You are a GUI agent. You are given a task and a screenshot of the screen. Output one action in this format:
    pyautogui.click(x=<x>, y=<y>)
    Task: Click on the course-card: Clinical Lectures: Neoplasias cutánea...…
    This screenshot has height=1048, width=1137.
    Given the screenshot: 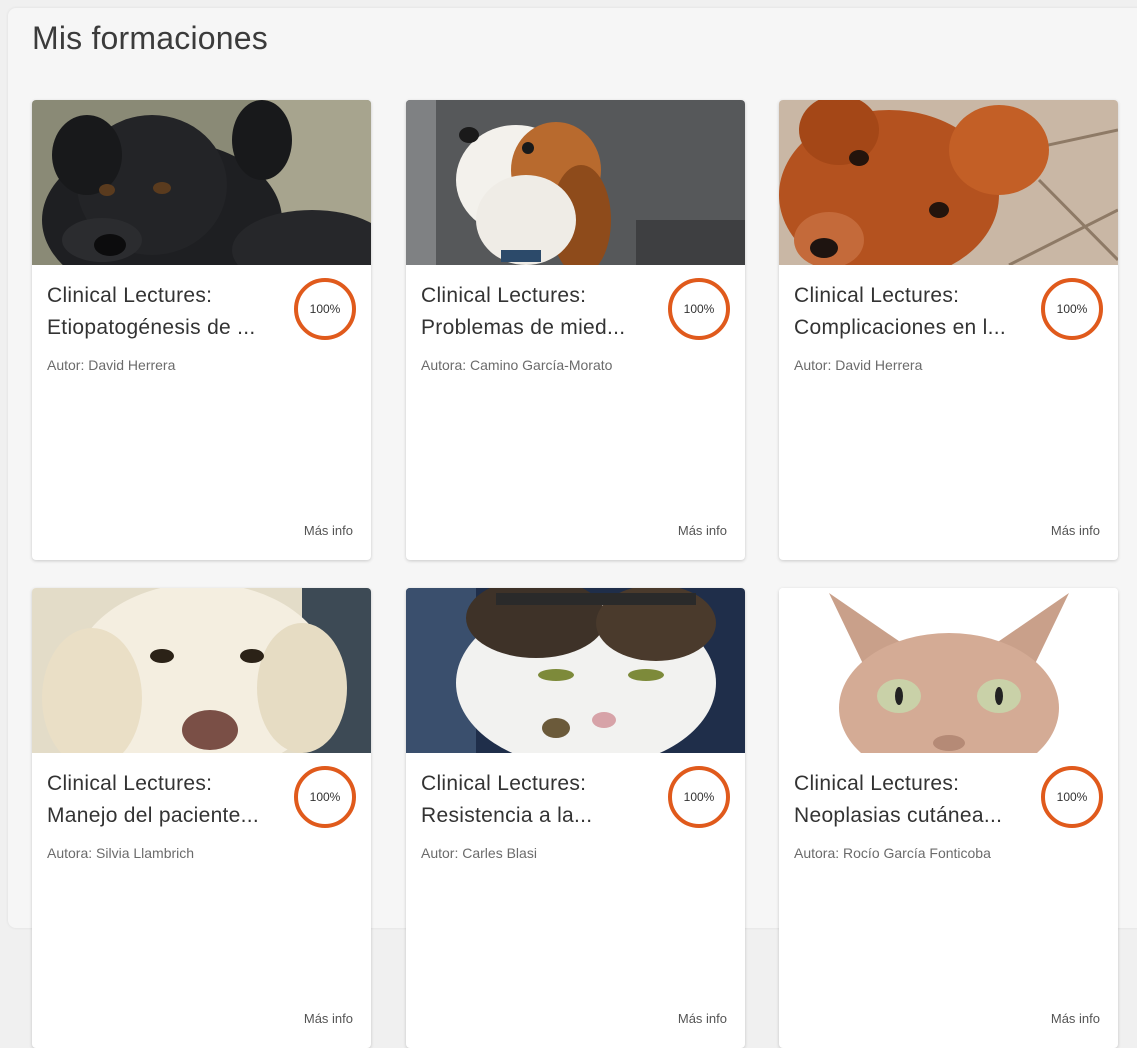 What is the action you would take?
    pyautogui.click(x=948, y=818)
    